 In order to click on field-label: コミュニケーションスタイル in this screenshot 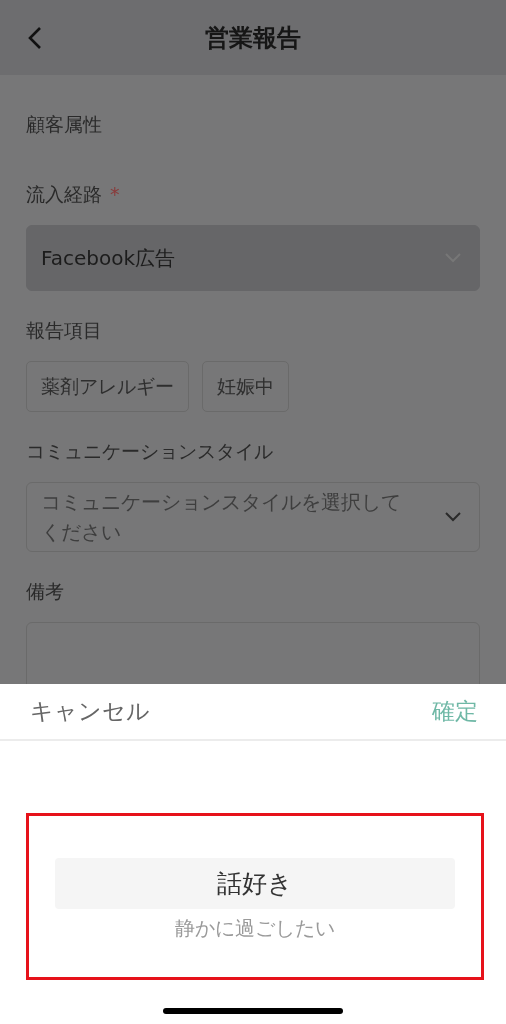, I will do `click(149, 451)`.